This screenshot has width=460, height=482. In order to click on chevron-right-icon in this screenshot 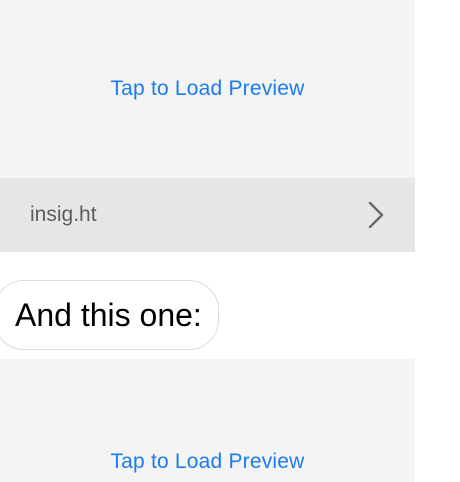, I will do `click(376, 215)`.